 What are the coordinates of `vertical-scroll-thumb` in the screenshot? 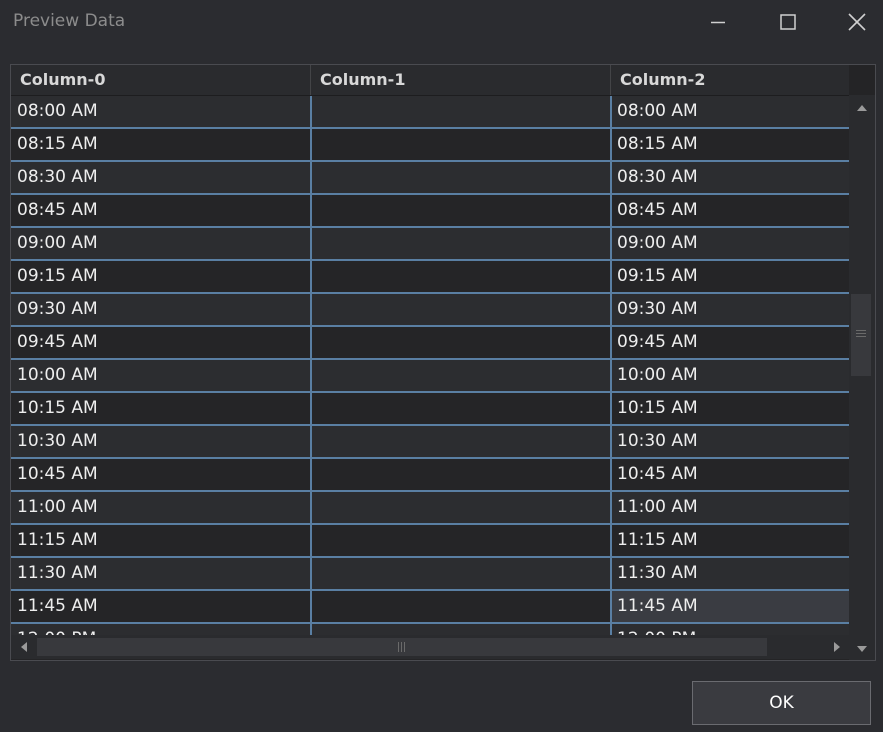 It's located at (861, 335).